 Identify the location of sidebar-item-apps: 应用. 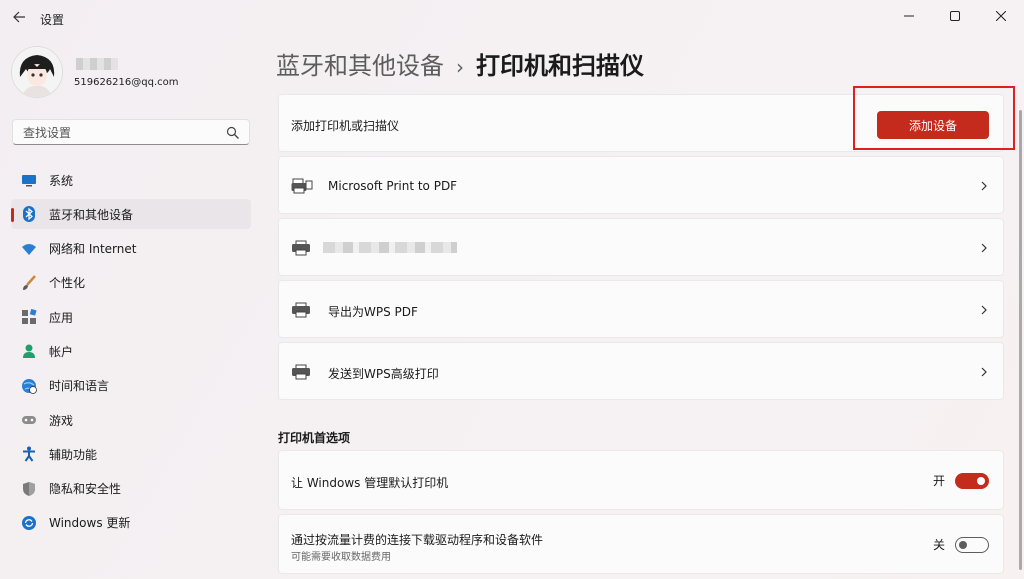
(131, 317).